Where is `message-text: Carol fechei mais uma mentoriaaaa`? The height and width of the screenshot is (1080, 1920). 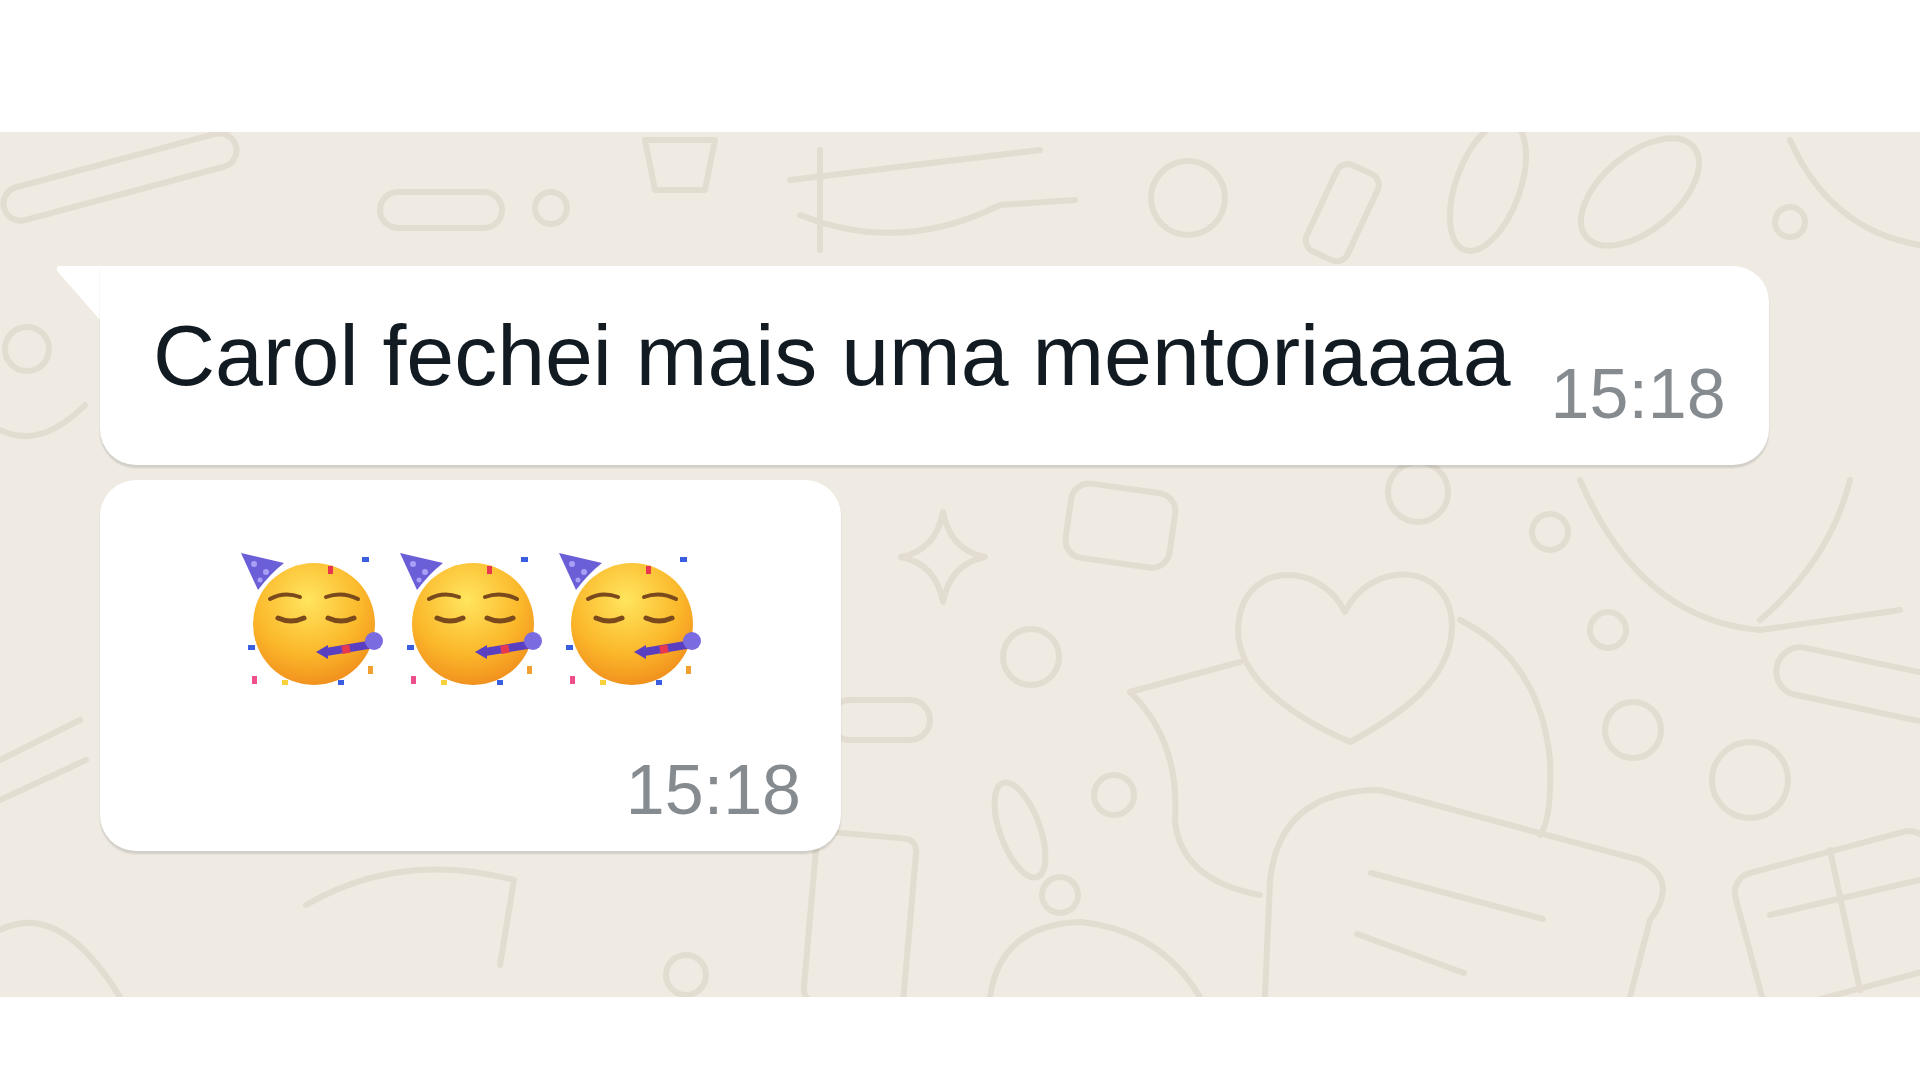 message-text: Carol fechei mais uma mentoriaaaa is located at coordinates (832, 355).